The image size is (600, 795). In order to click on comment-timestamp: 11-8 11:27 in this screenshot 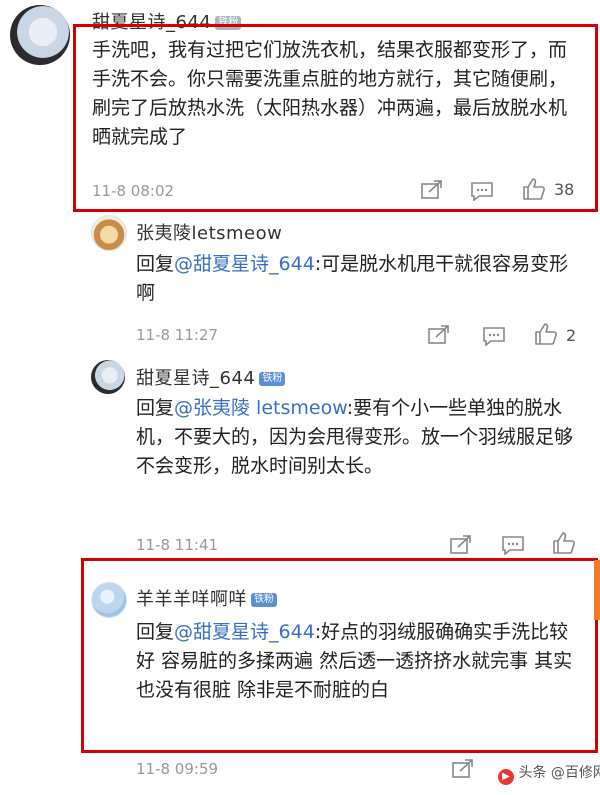, I will do `click(177, 335)`.